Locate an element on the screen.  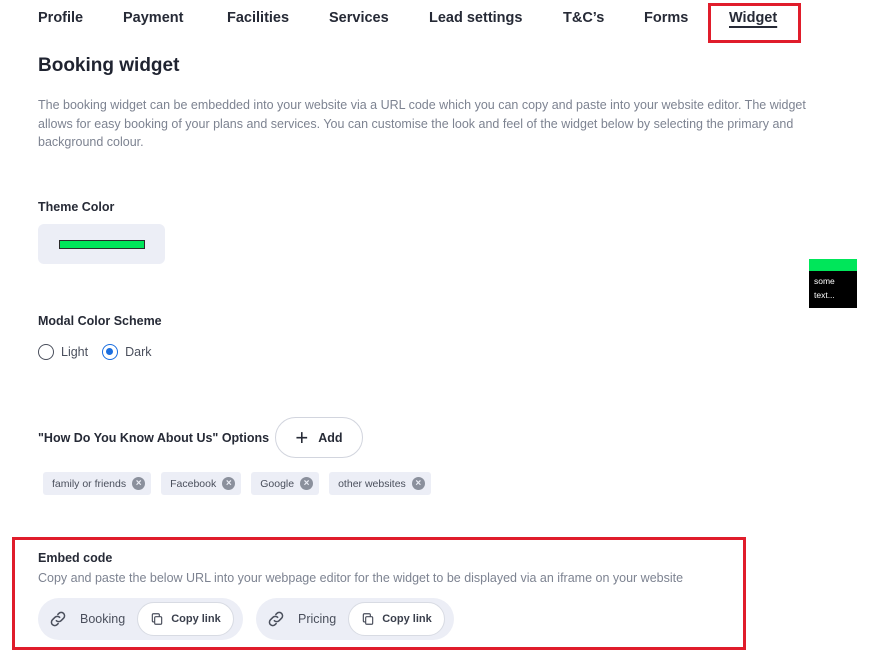
copy-pricing-link-label: Copy link is located at coordinates (407, 619).